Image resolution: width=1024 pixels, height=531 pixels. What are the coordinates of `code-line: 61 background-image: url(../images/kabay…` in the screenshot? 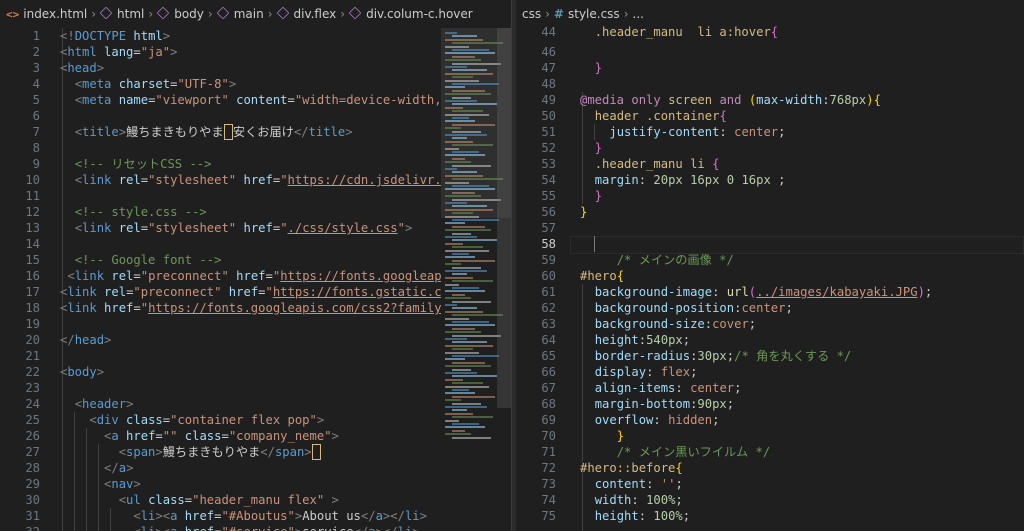 It's located at (770, 292).